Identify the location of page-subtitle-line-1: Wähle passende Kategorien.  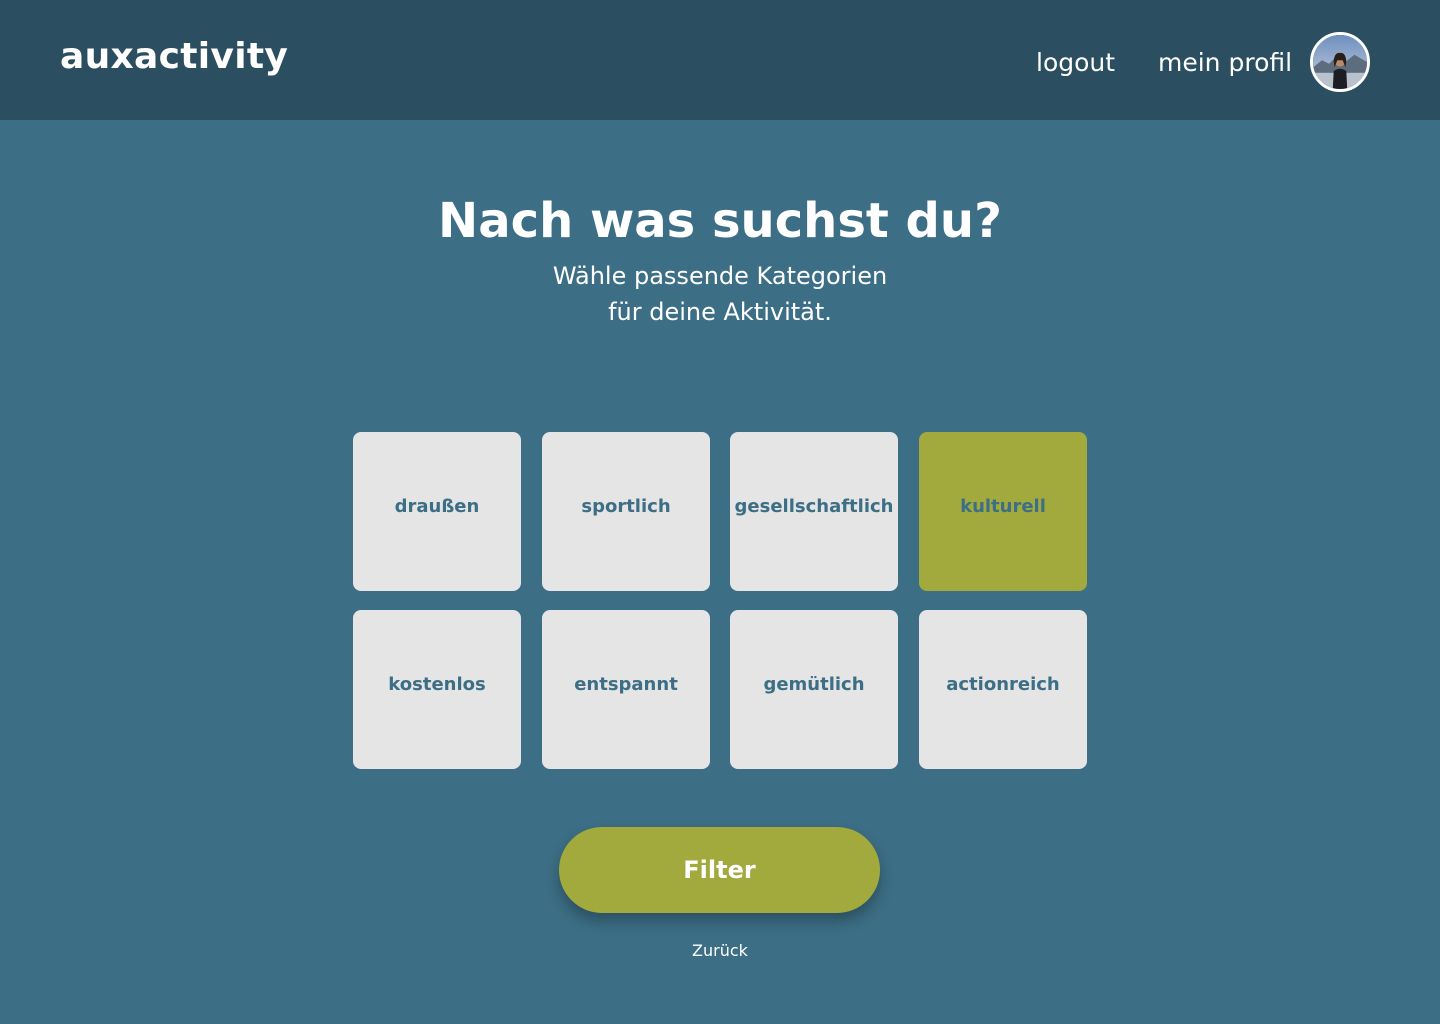
(720, 276).